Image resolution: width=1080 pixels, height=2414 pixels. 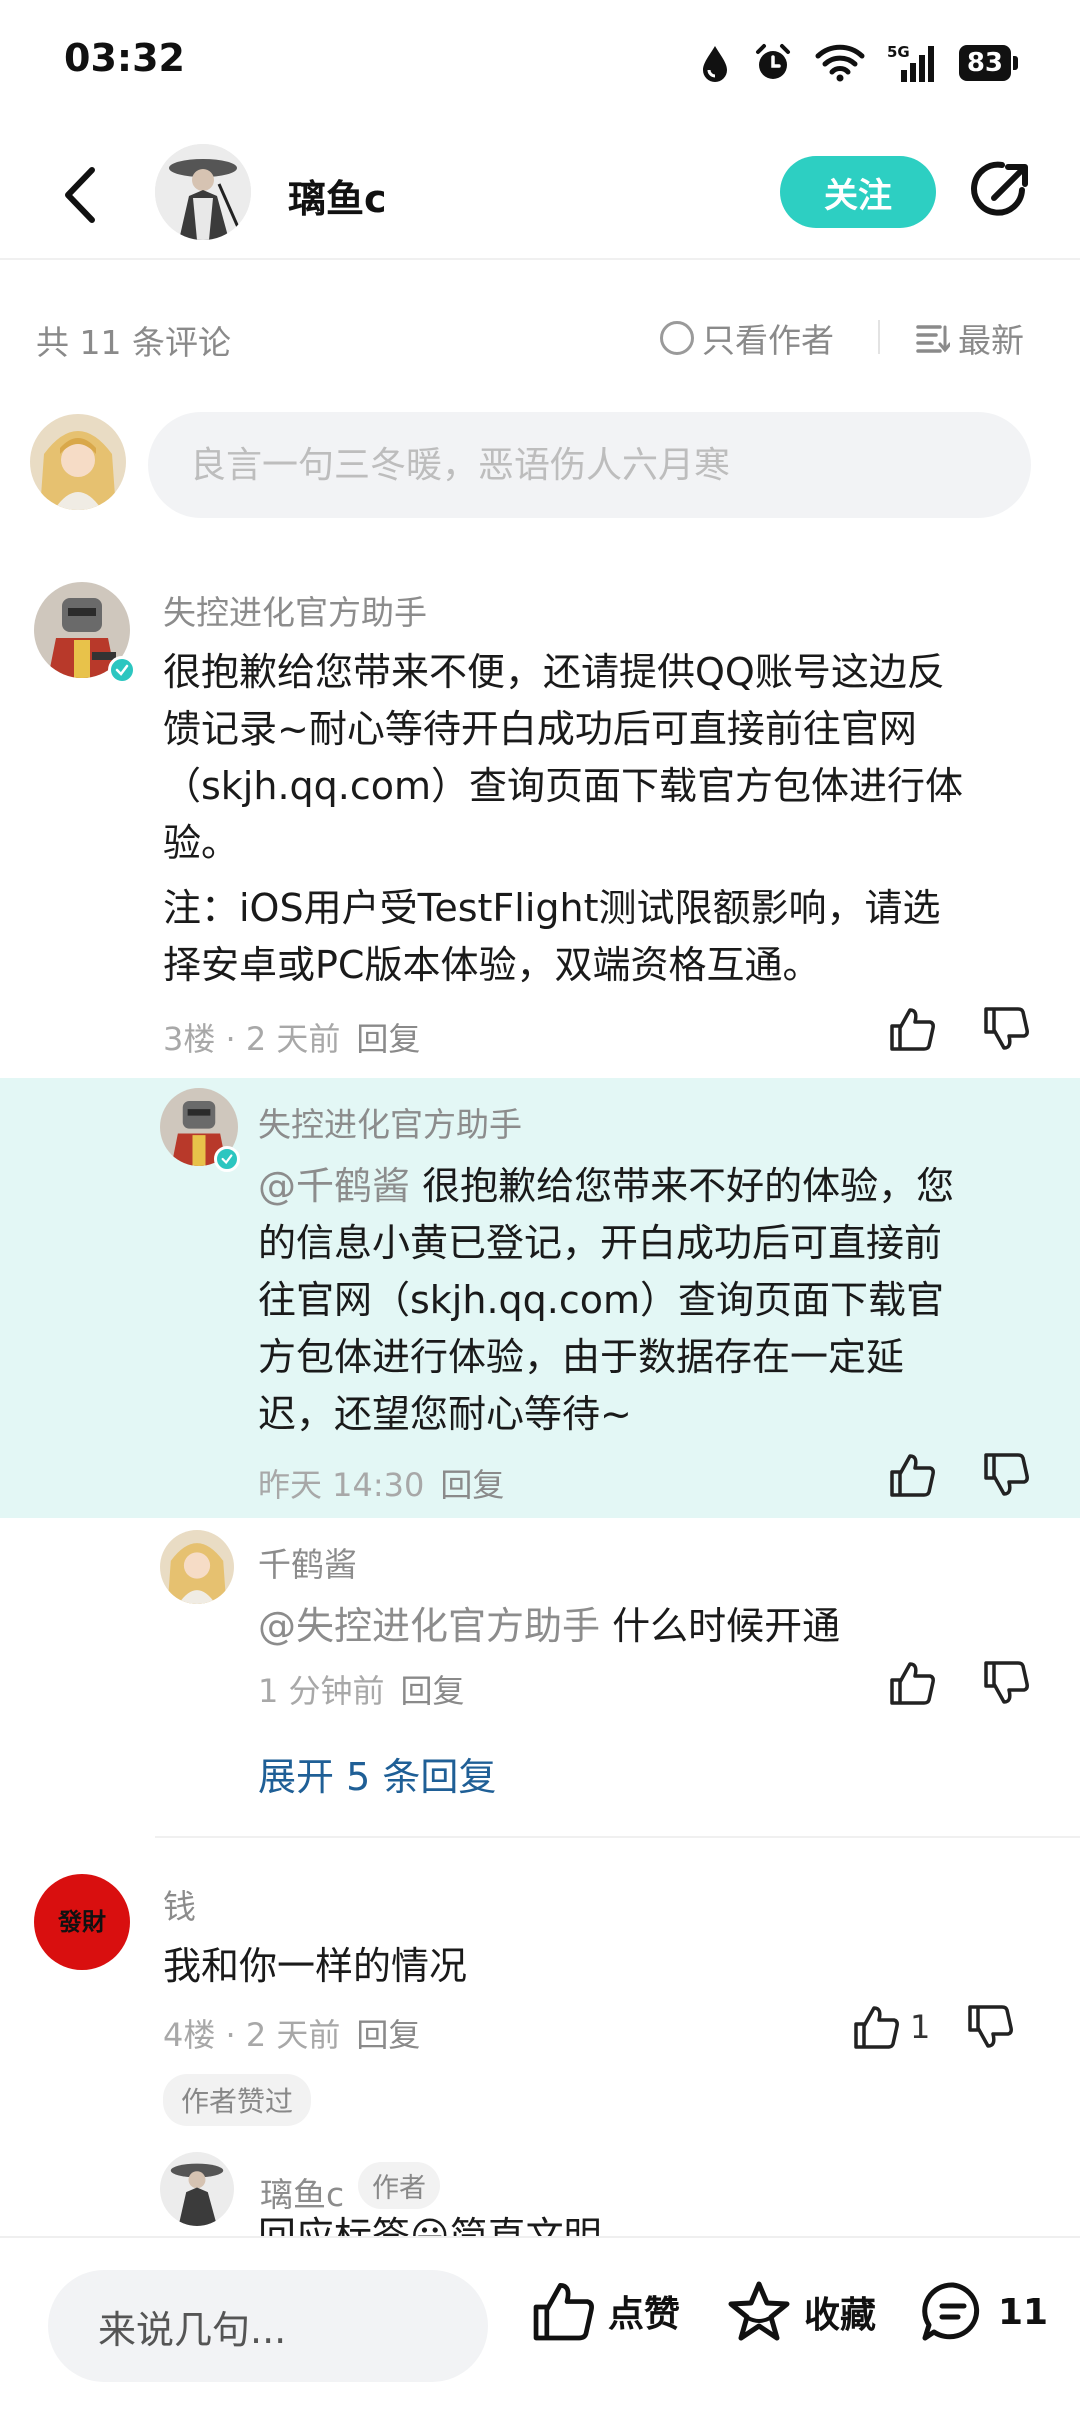 I want to click on comment-vote-actions, so click(x=959, y=1029).